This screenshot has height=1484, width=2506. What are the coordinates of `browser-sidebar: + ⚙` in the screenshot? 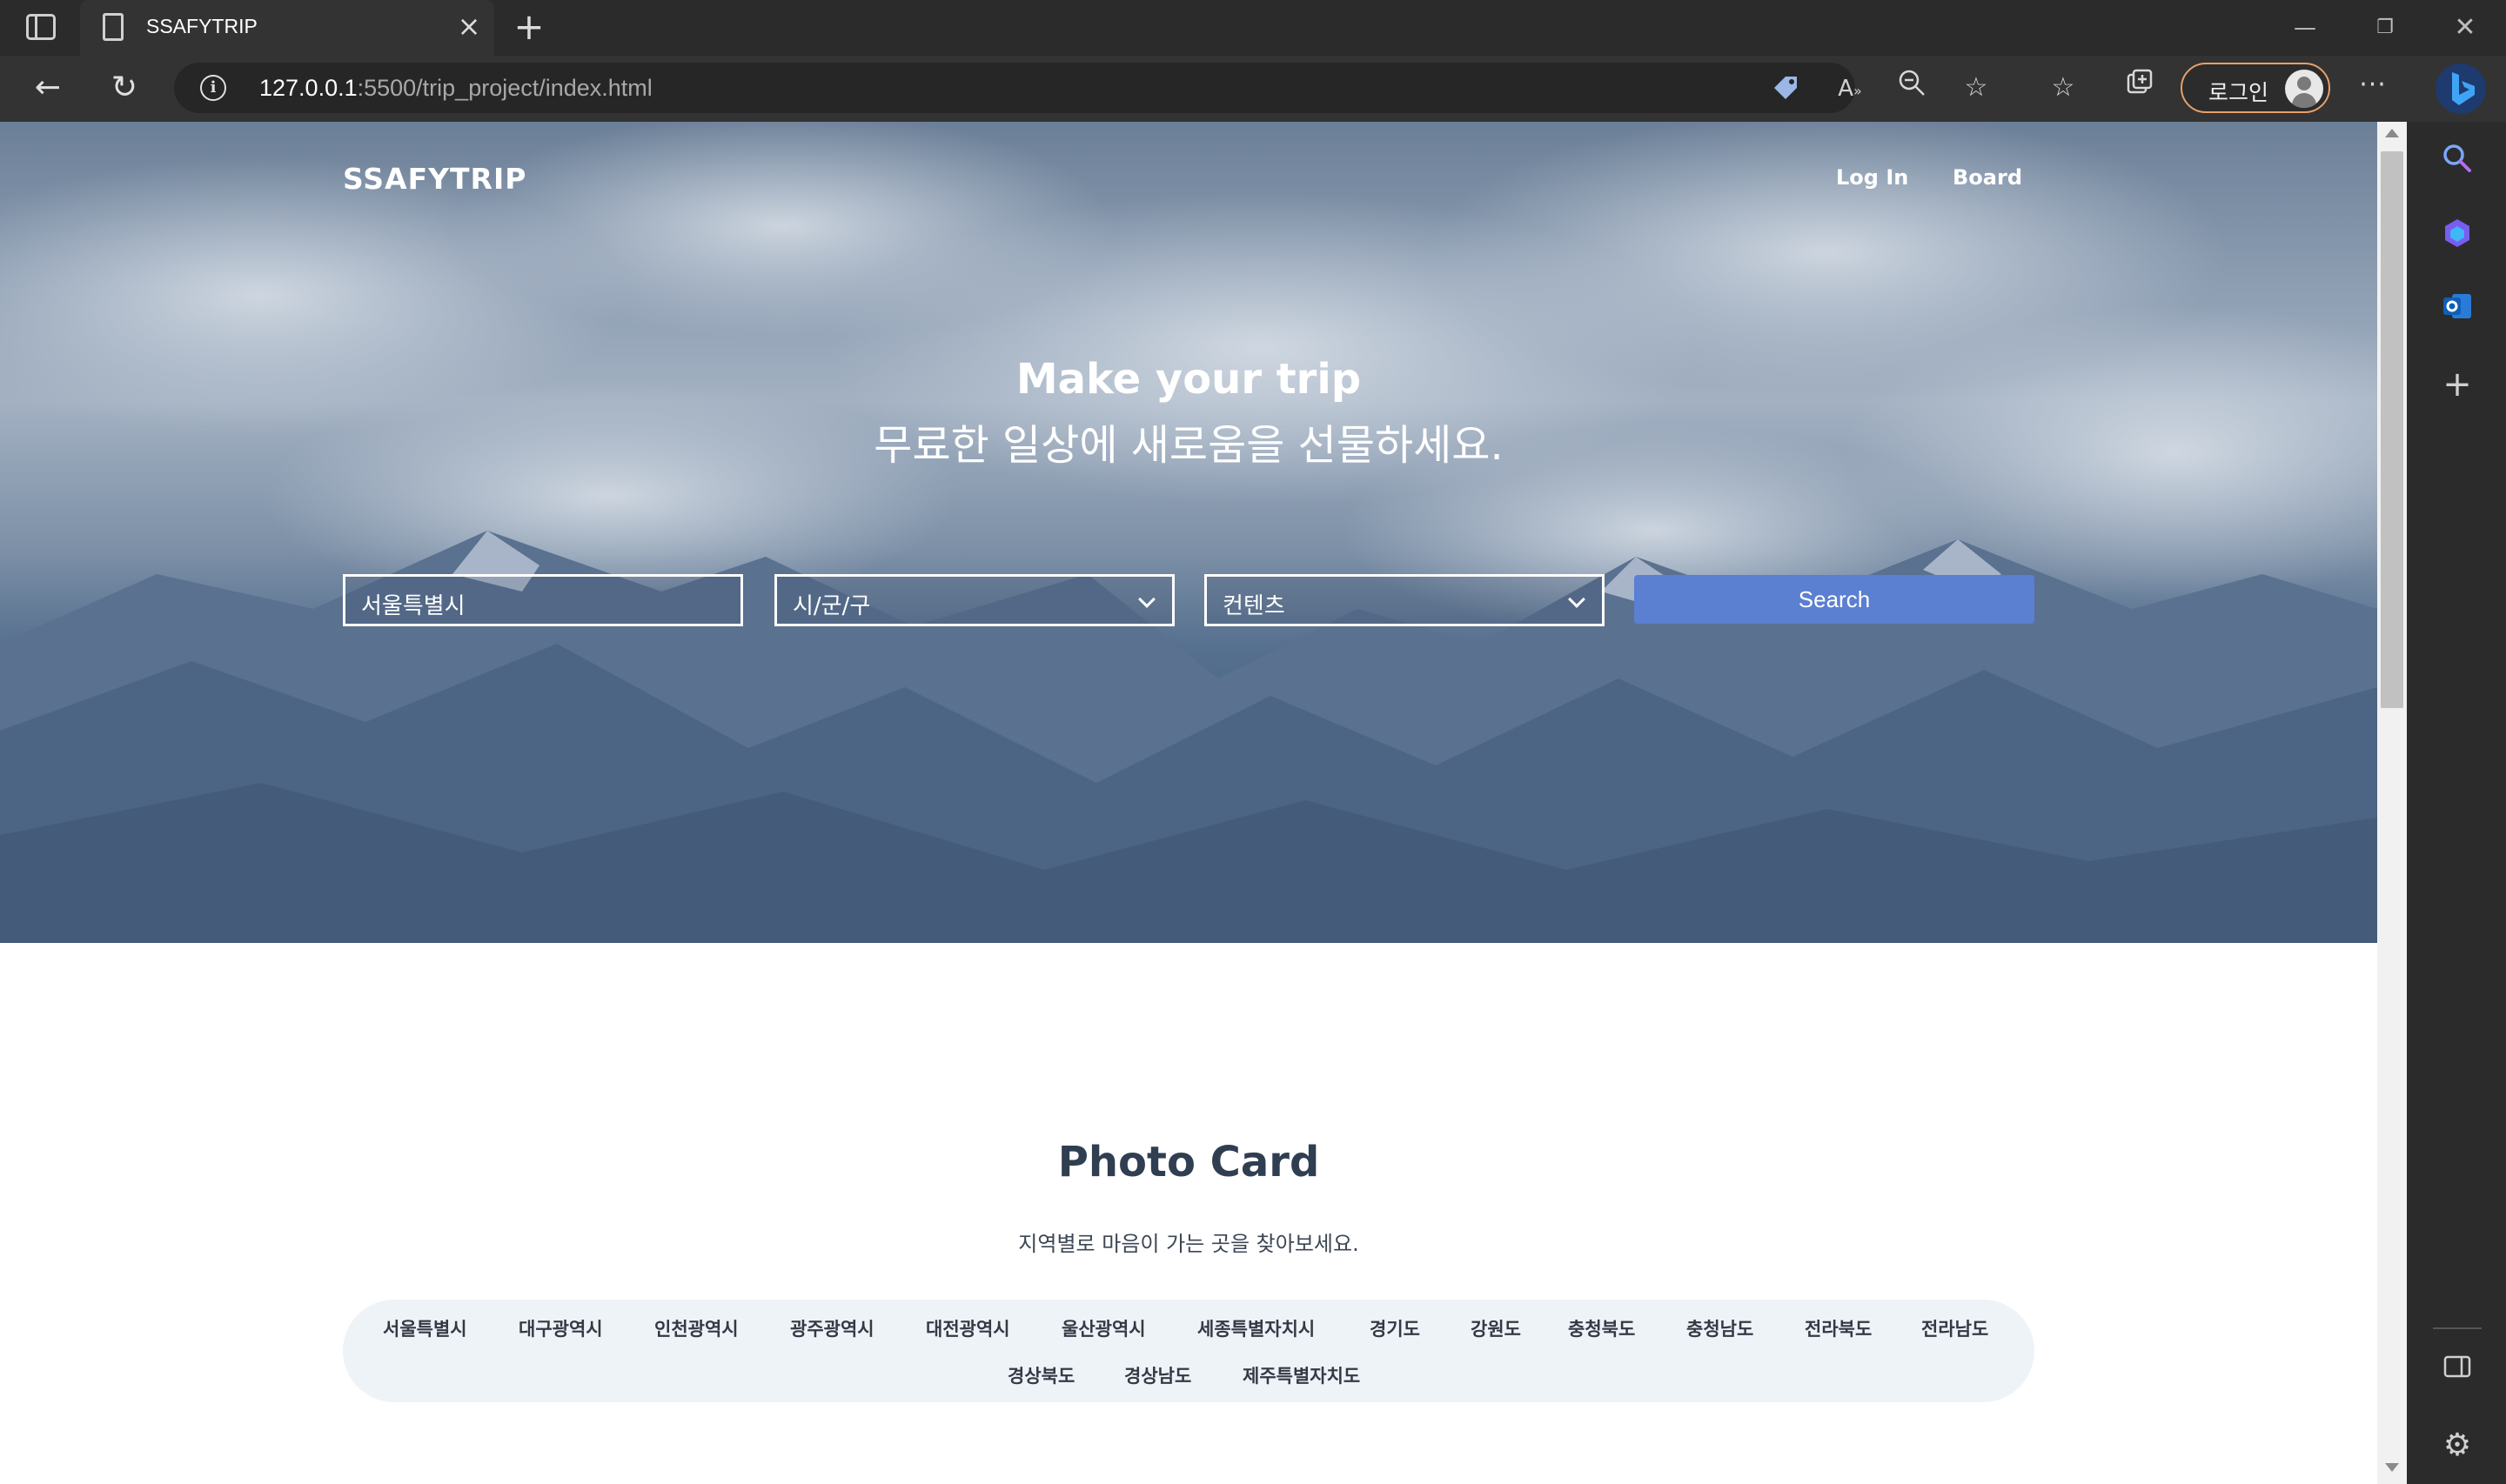 It's located at (2456, 803).